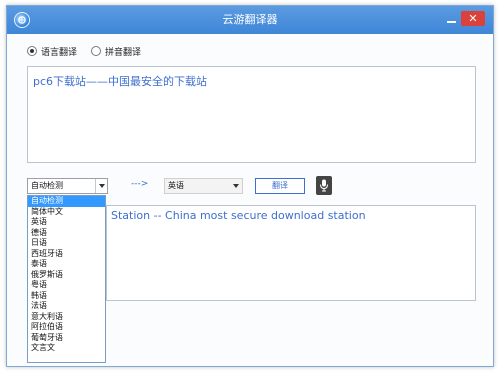 Image resolution: width=500 pixels, height=372 pixels. Describe the element at coordinates (176, 185) in the screenshot. I see `target-language-value: 英语` at that location.